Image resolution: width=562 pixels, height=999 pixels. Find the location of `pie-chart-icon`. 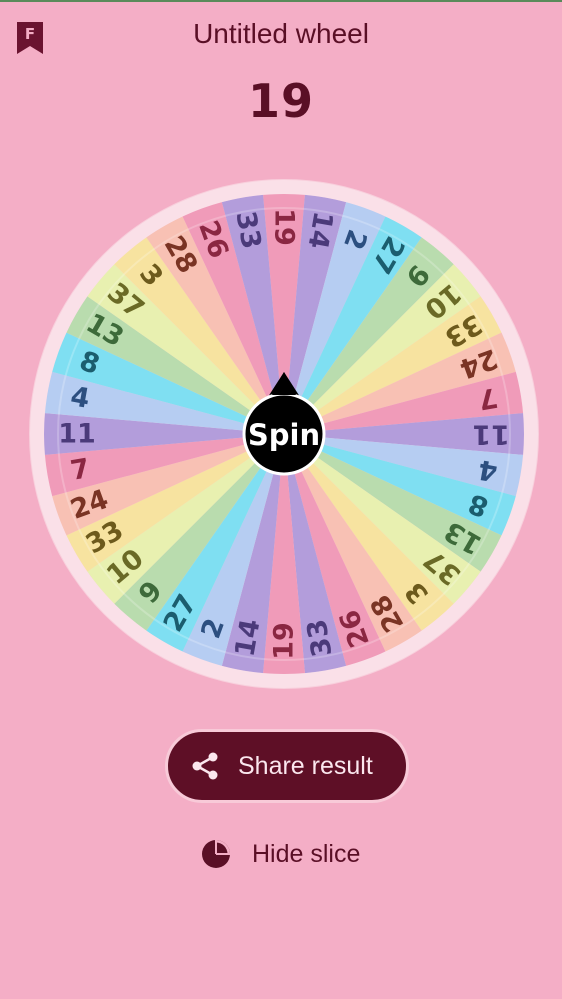

pie-chart-icon is located at coordinates (216, 854).